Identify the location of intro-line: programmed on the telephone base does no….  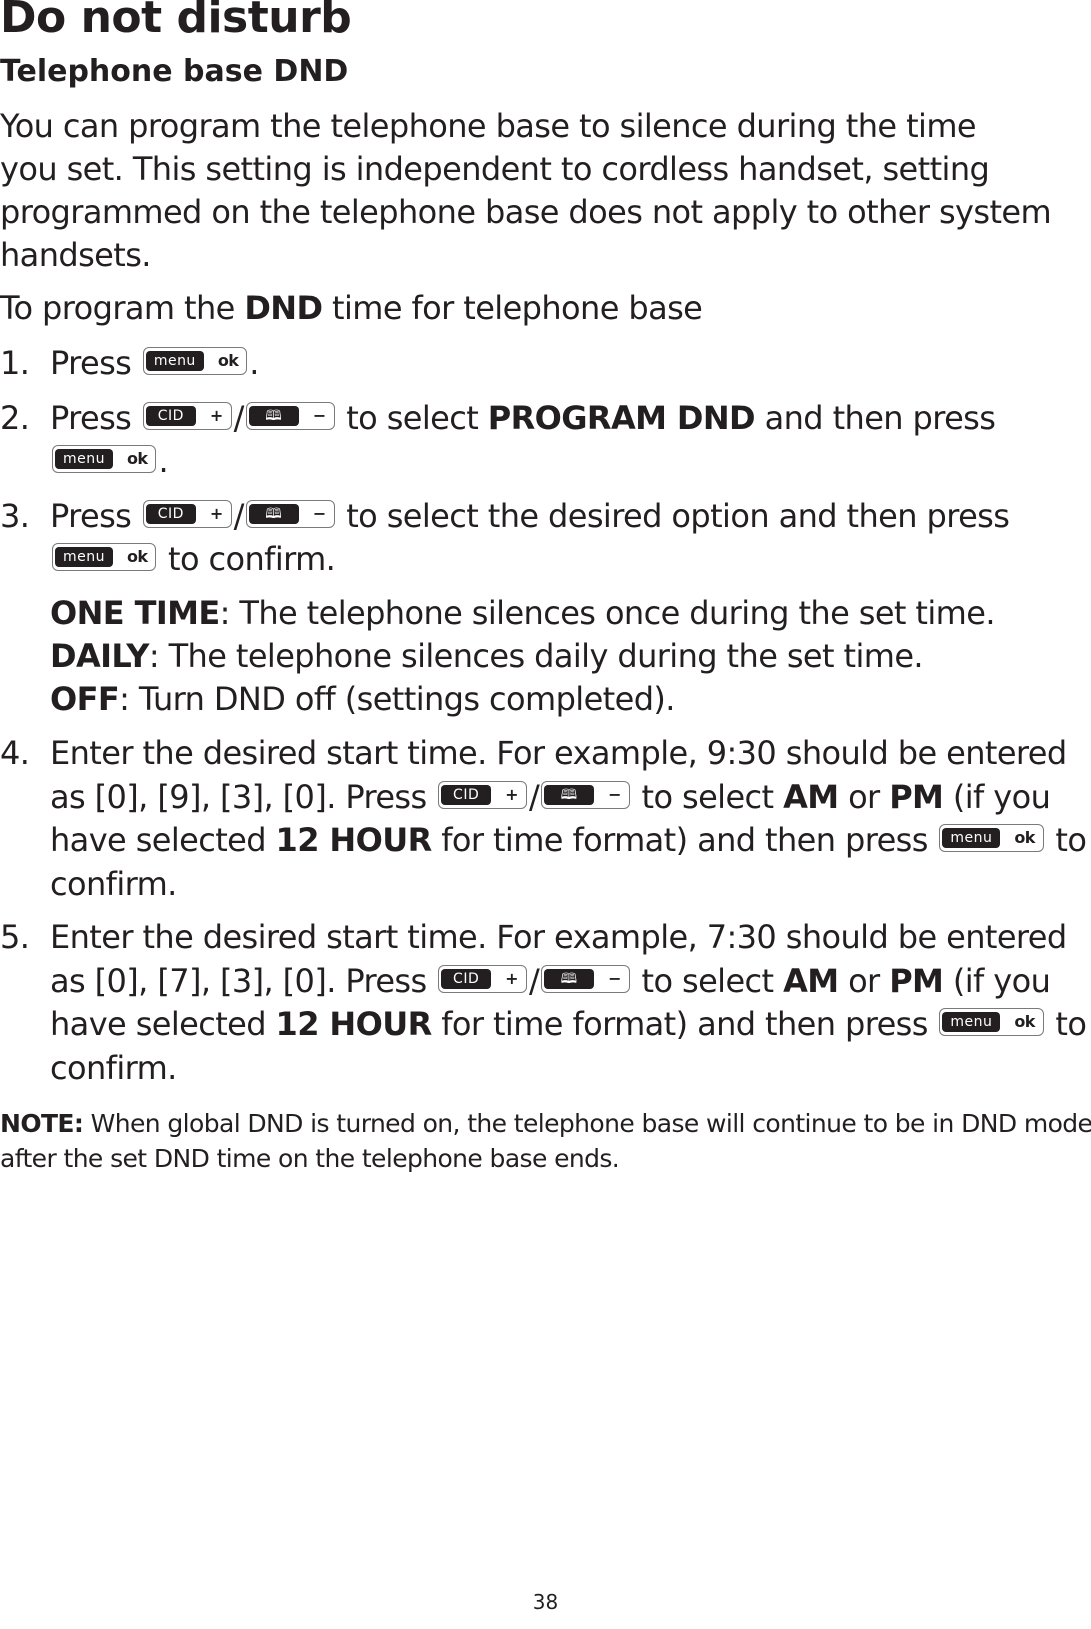
(526, 212).